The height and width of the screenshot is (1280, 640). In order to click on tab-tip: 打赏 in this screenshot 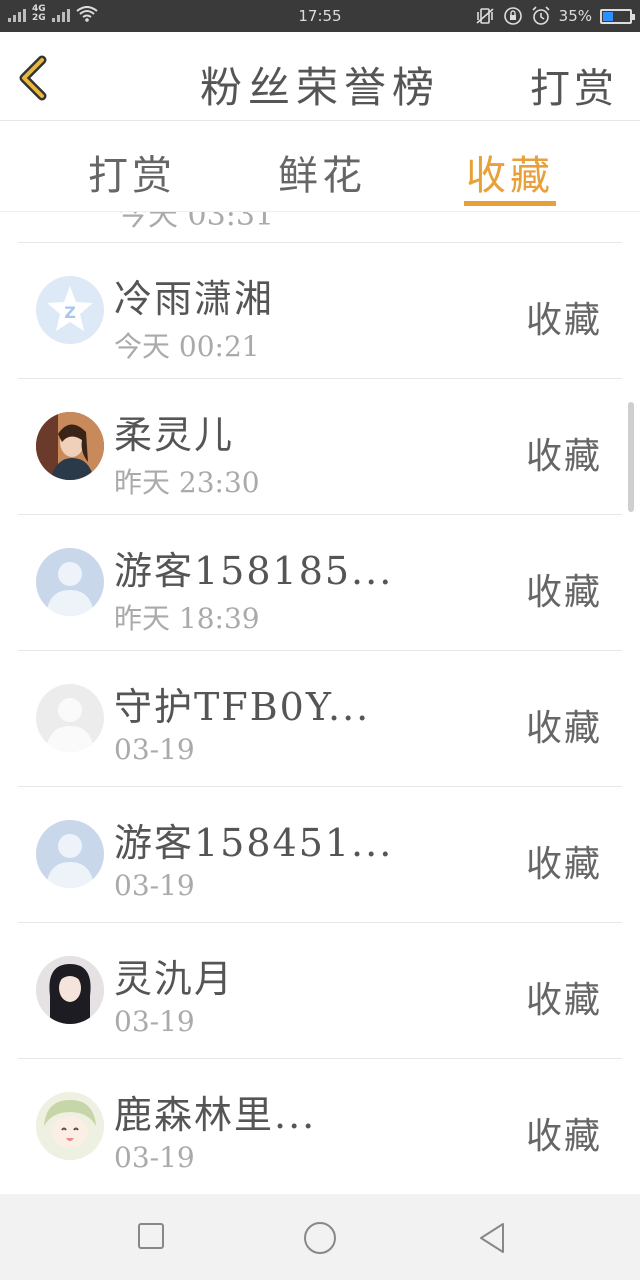, I will do `click(132, 172)`.